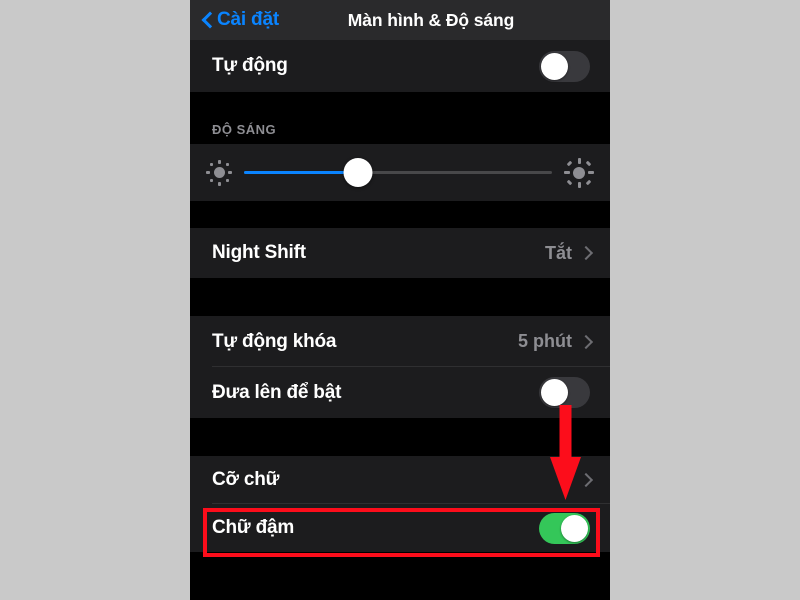  What do you see at coordinates (248, 19) in the screenshot?
I see `back-button-label: Cài đặt` at bounding box center [248, 19].